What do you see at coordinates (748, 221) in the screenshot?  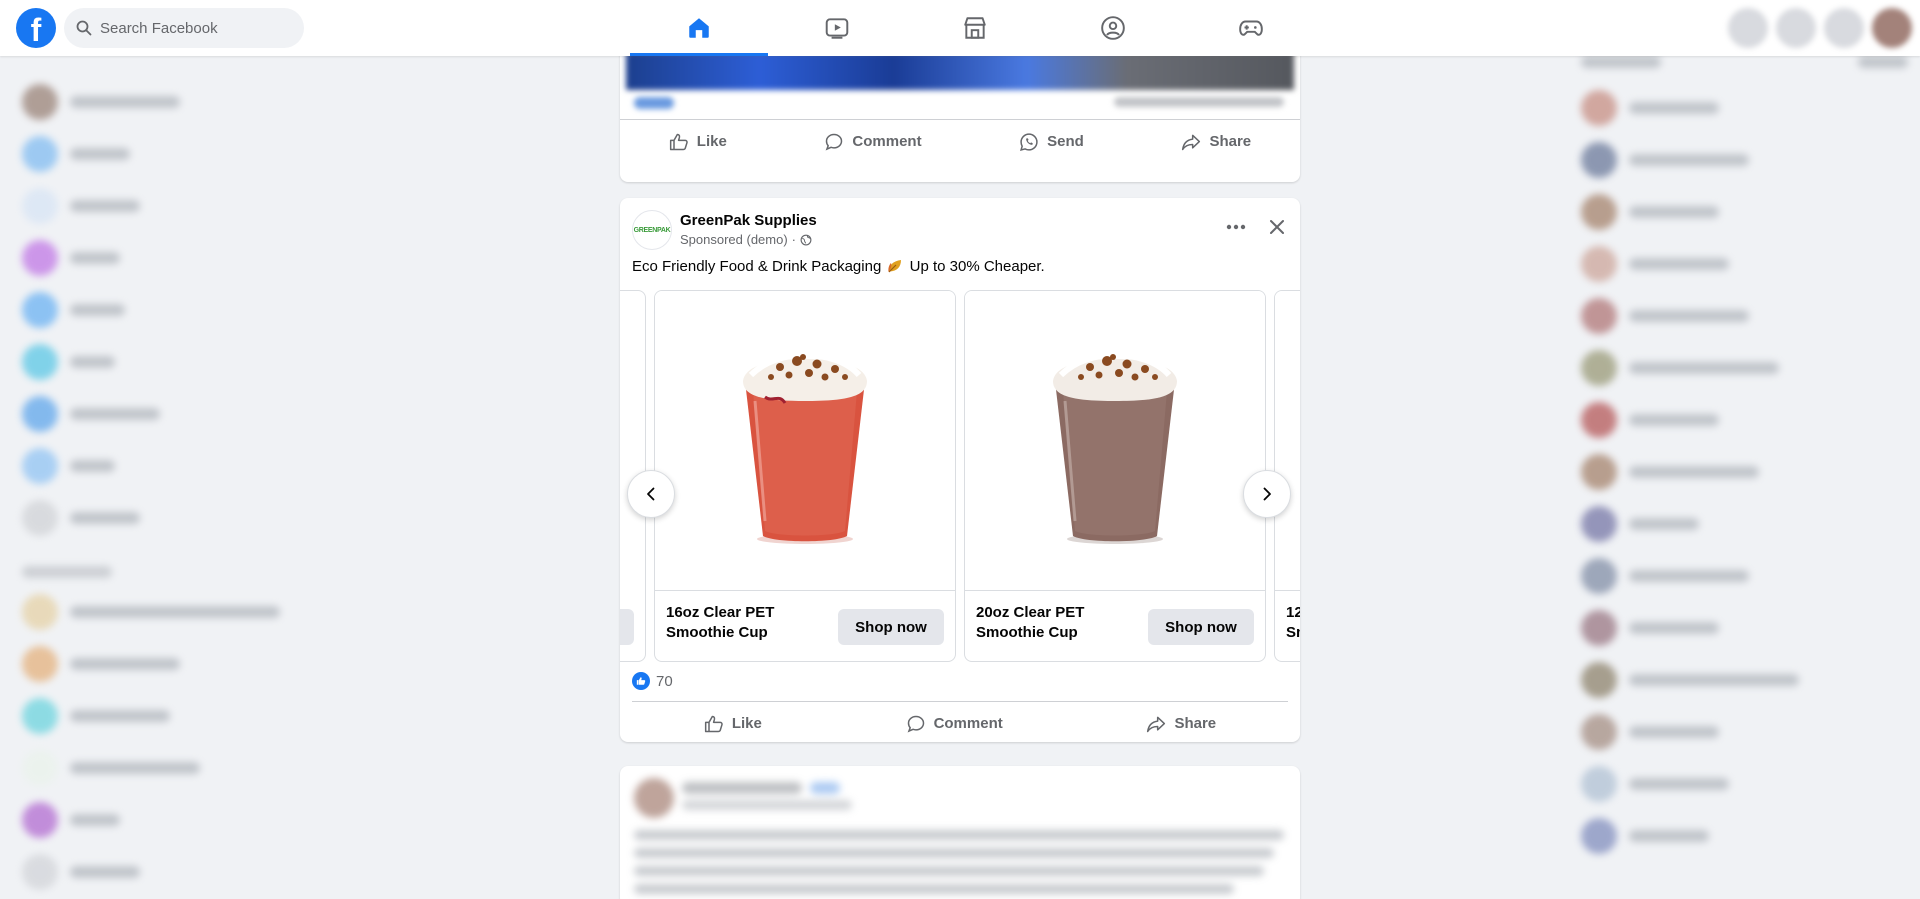 I see `page-name: GreenPak Supplies` at bounding box center [748, 221].